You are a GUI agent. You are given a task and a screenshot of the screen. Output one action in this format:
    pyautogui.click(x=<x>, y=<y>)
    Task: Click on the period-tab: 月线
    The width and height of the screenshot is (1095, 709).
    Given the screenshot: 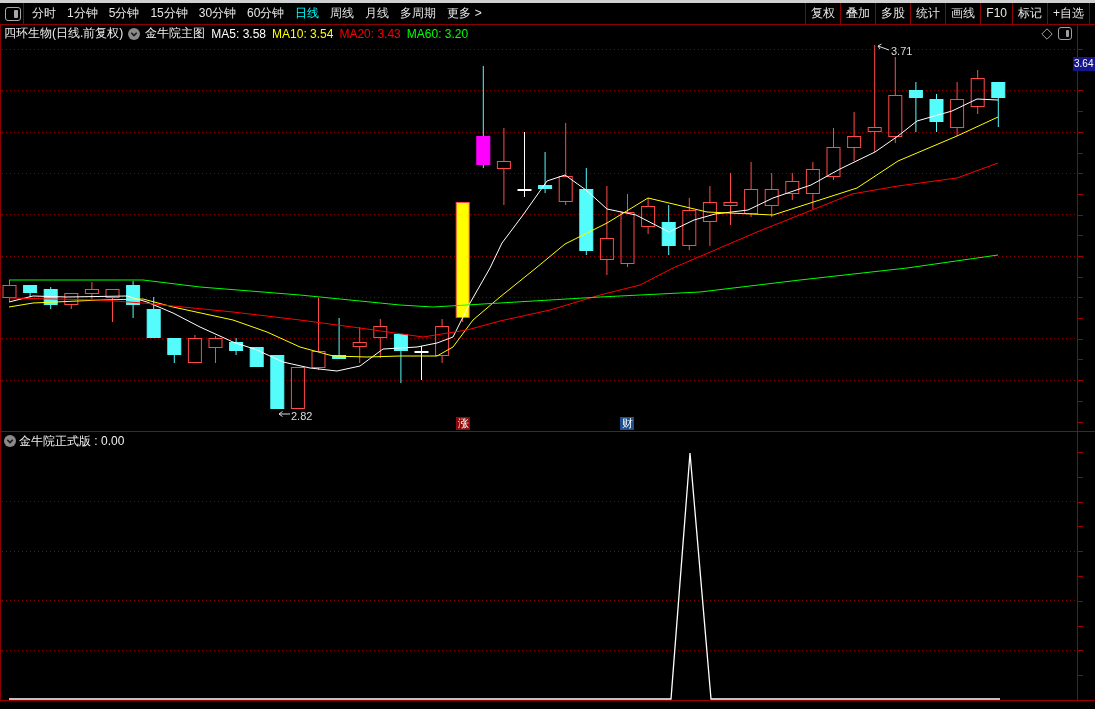 What is the action you would take?
    pyautogui.click(x=377, y=13)
    